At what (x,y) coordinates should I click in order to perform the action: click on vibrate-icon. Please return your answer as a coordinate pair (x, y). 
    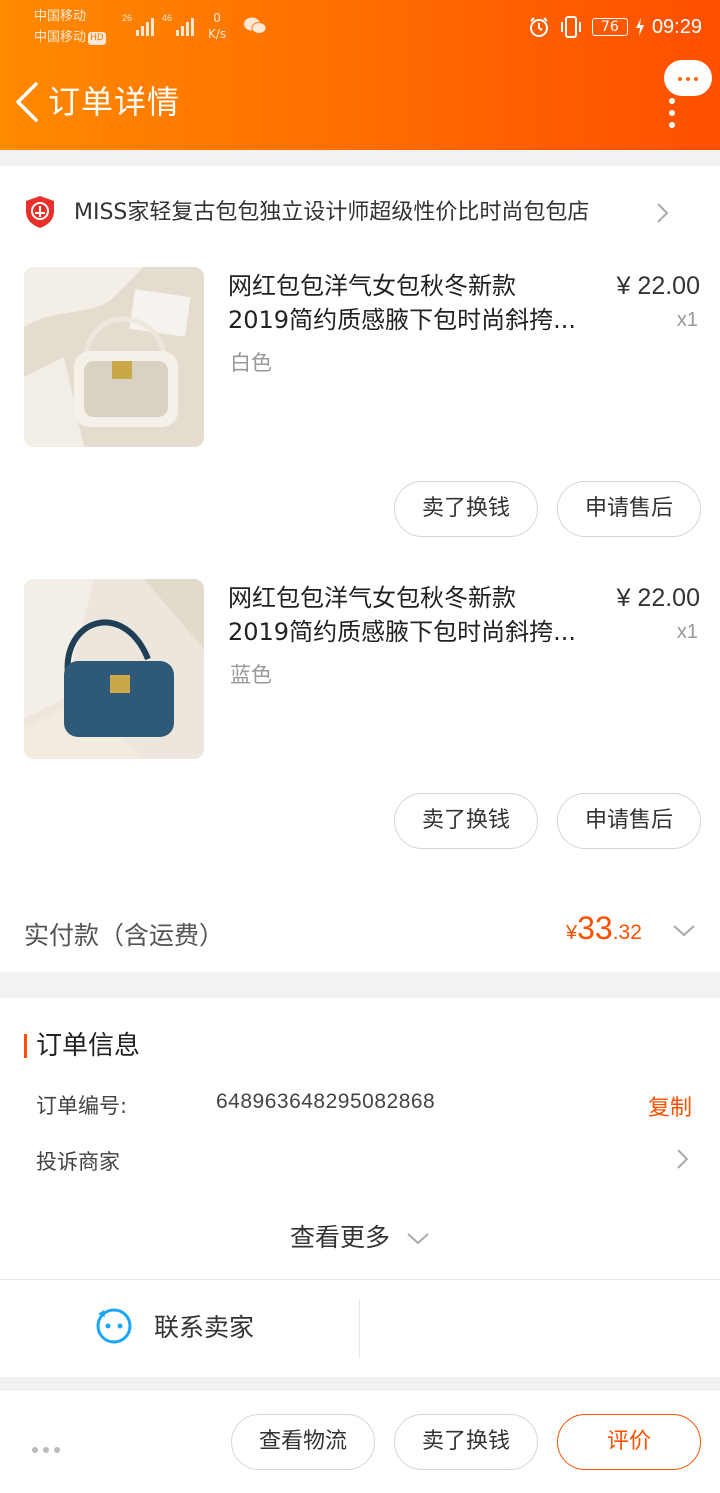
    Looking at the image, I should click on (570, 27).